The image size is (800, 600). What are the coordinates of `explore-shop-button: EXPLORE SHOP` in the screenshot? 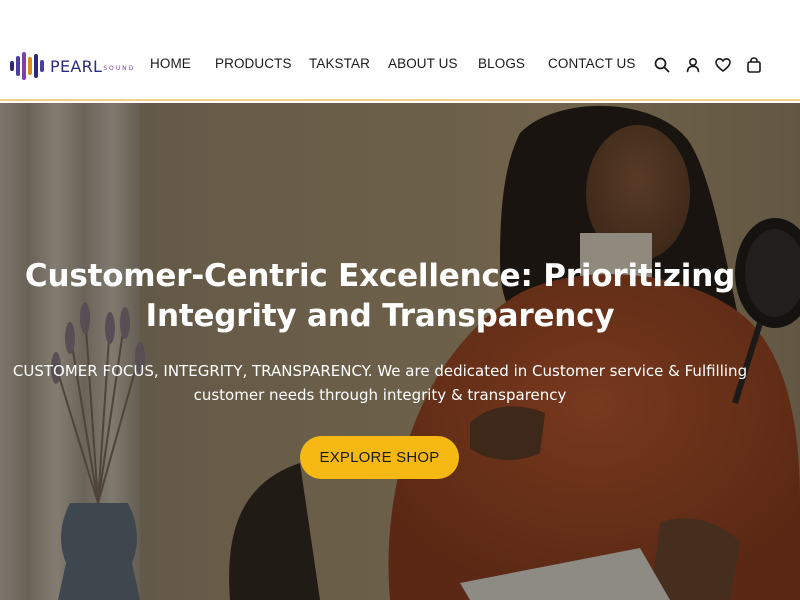 It's located at (379, 457).